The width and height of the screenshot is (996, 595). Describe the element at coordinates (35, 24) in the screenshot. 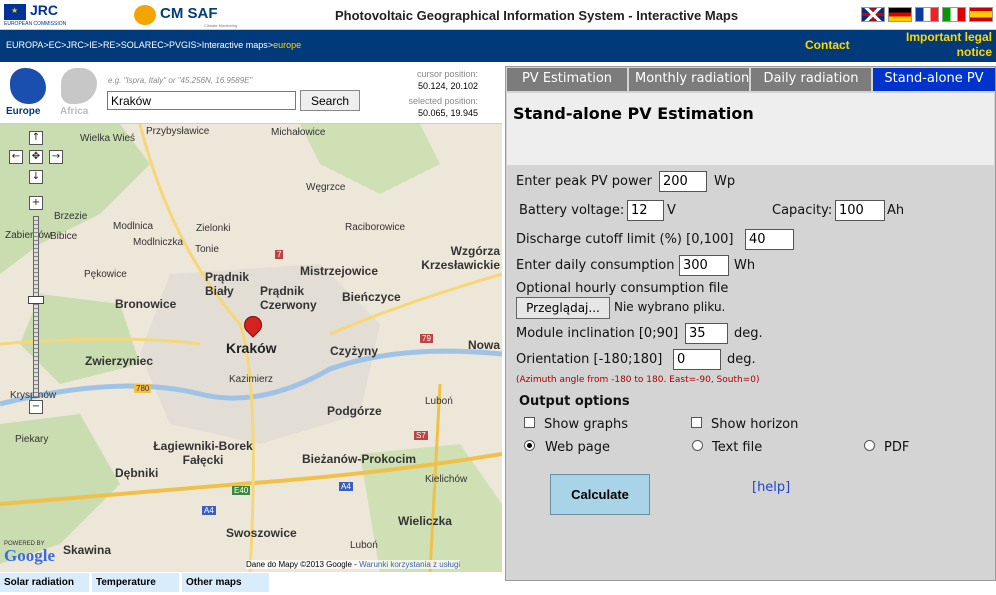

I see `jrc-logo-subtext: EUROPEAN COMMISSION` at that location.